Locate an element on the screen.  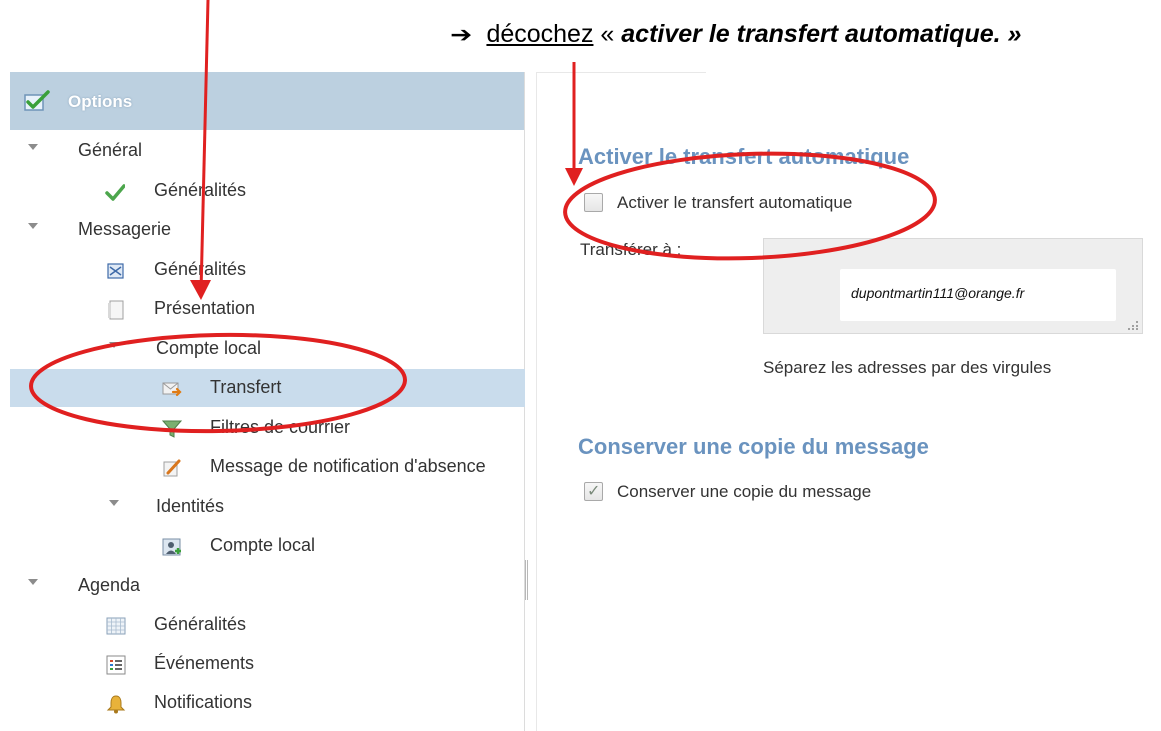
sidebar-header: Options is located at coordinates (267, 101).